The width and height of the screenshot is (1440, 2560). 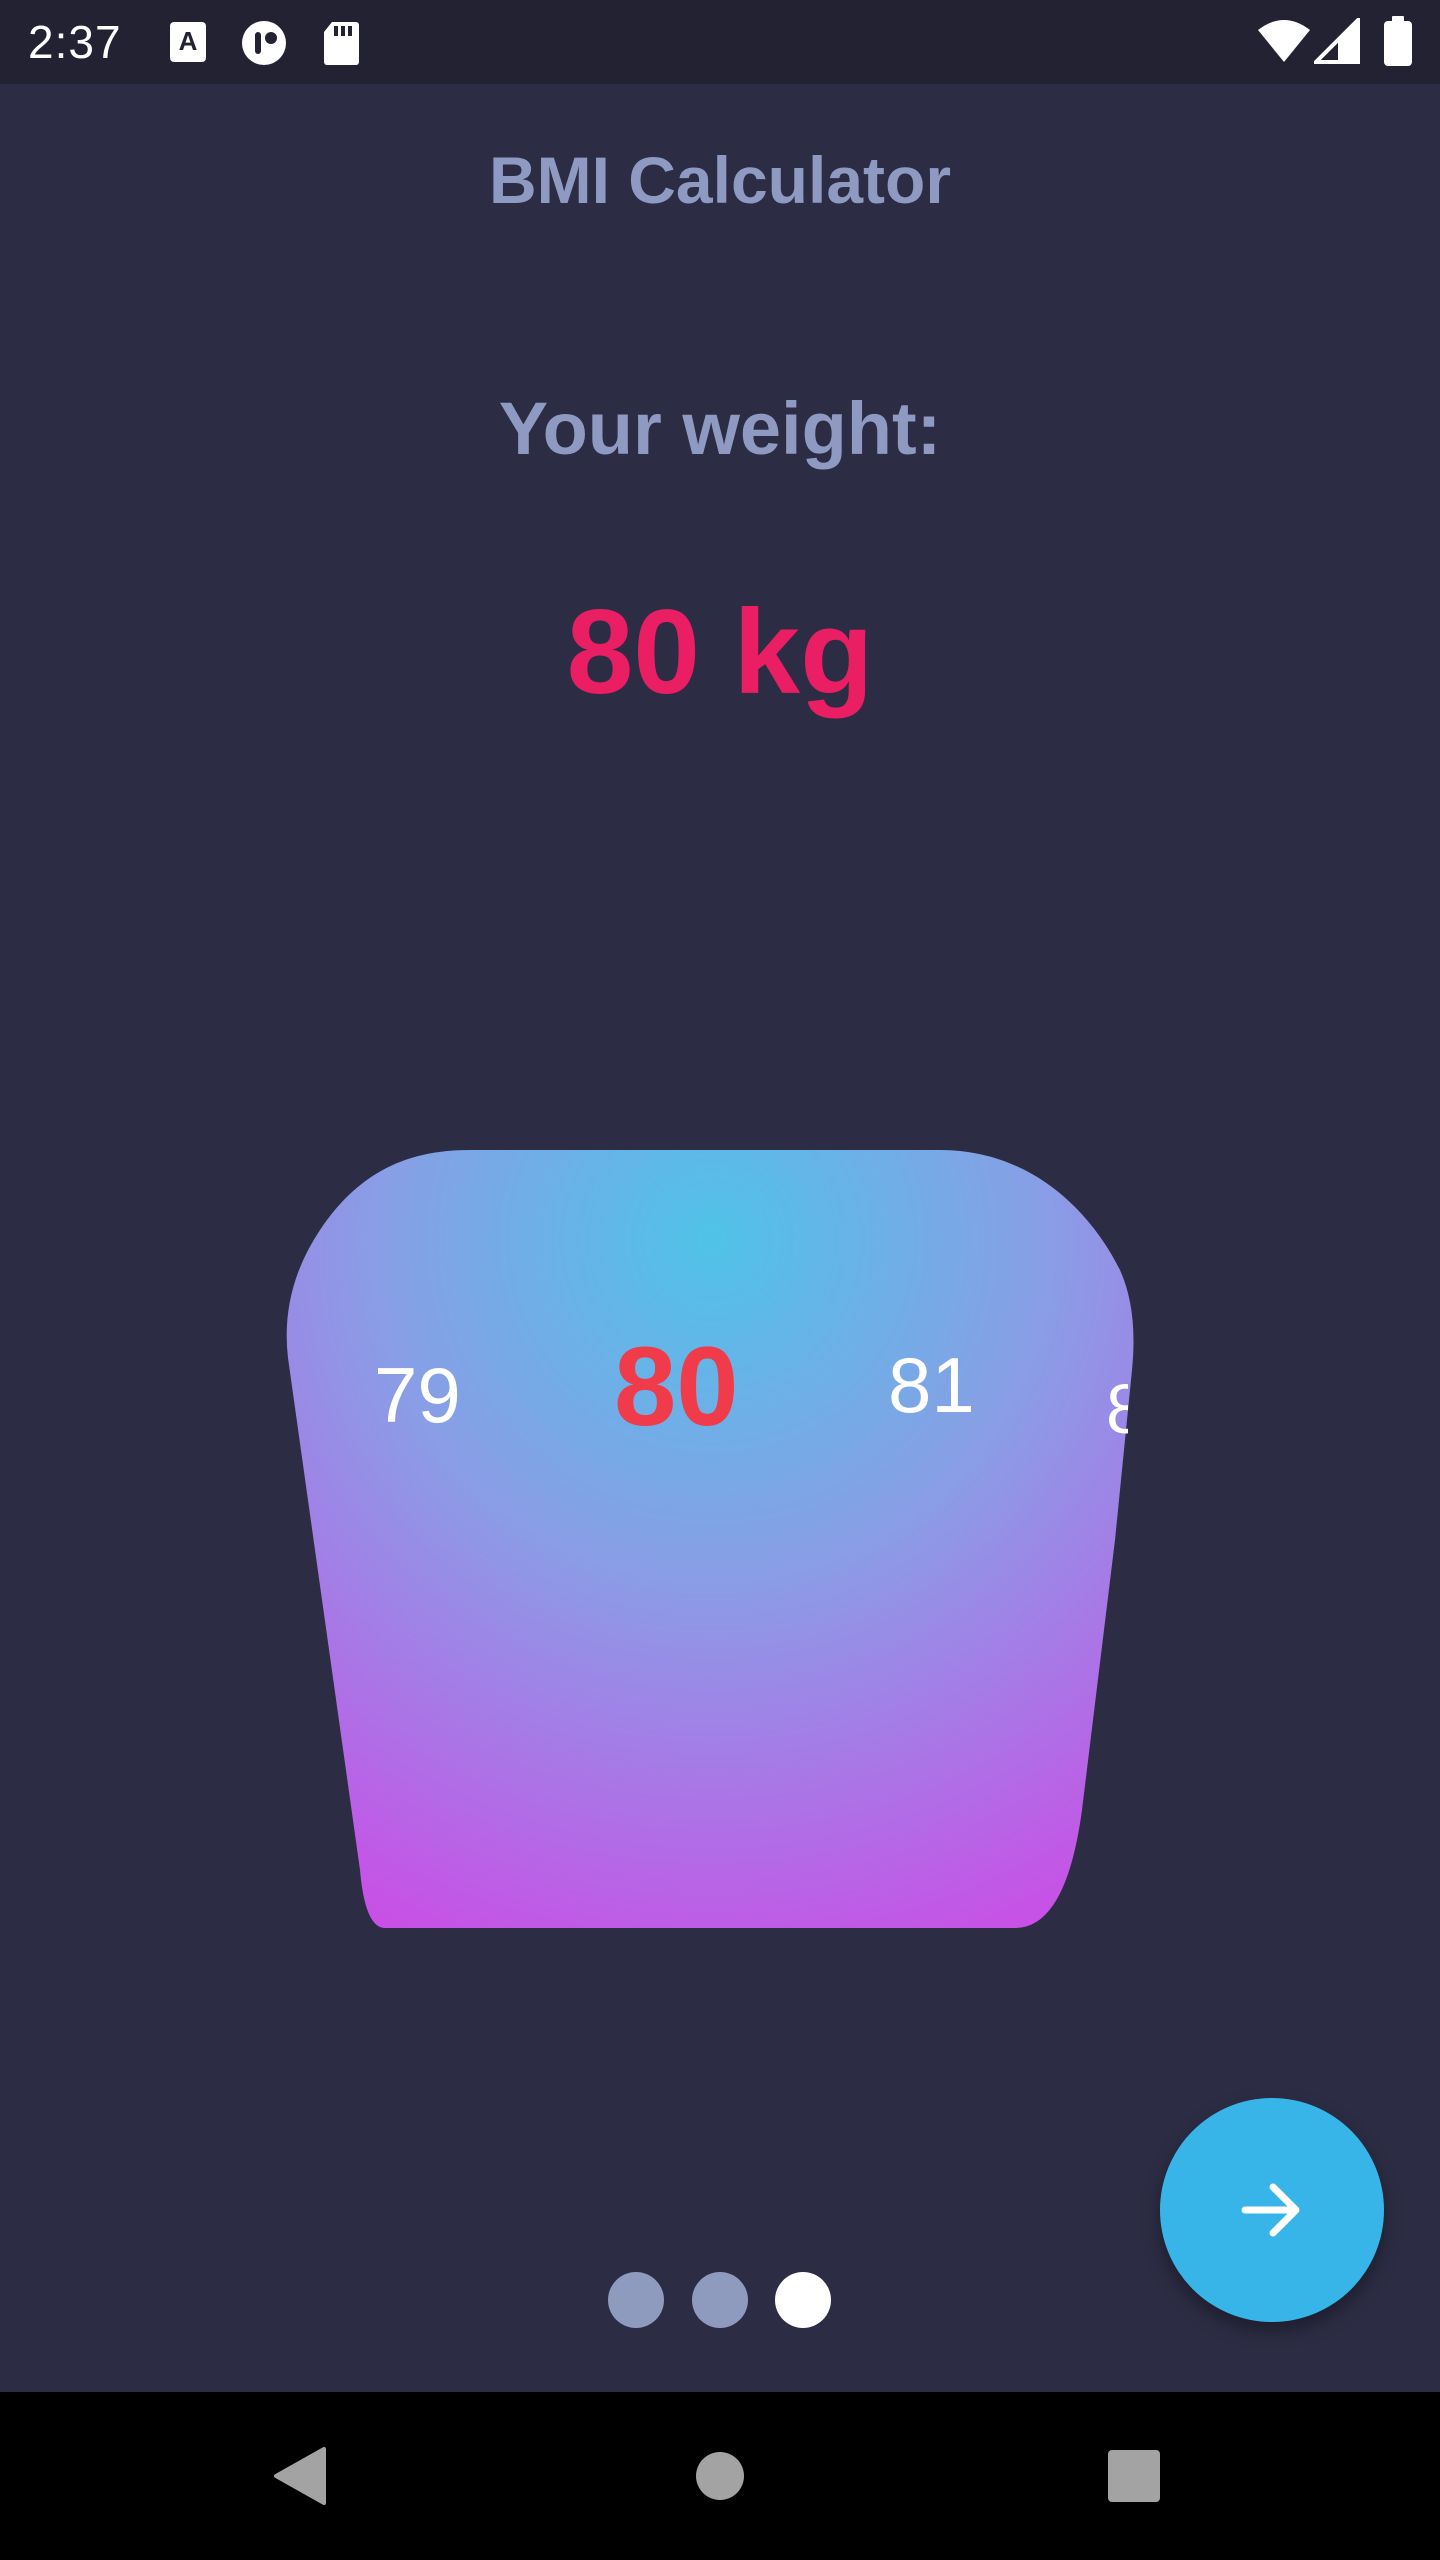 I want to click on status-time: 2:37, so click(x=75, y=42).